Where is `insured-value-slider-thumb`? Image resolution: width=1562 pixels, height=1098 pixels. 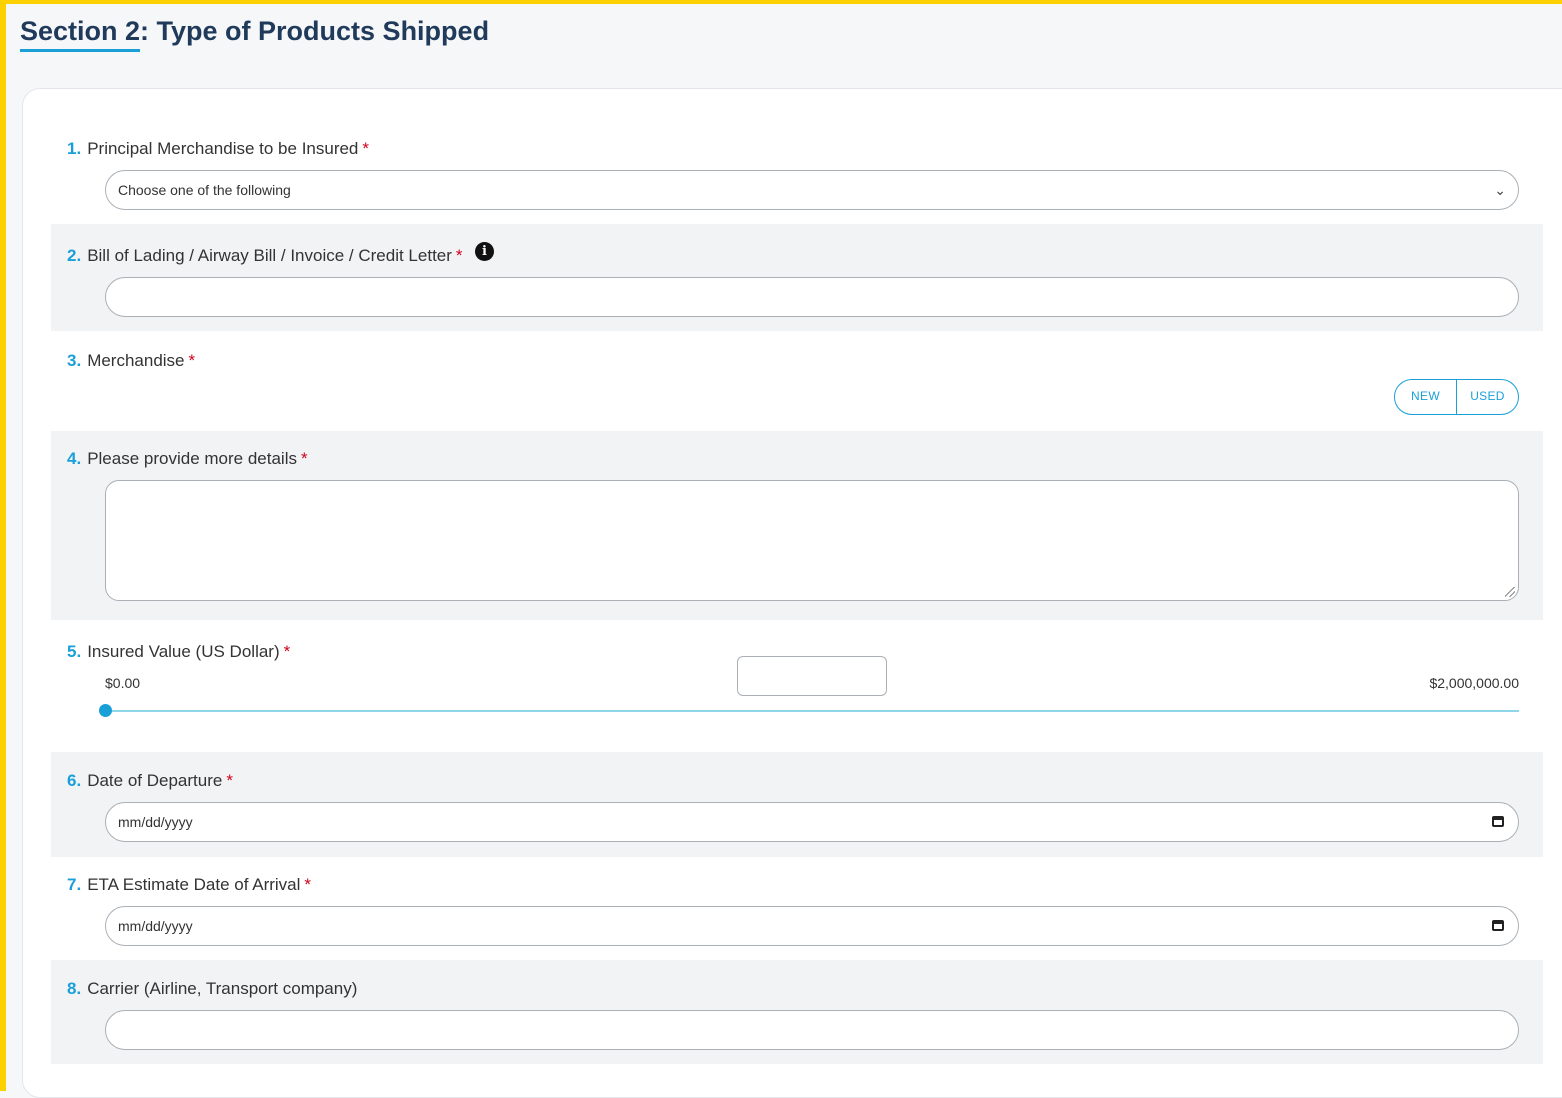 insured-value-slider-thumb is located at coordinates (105, 710).